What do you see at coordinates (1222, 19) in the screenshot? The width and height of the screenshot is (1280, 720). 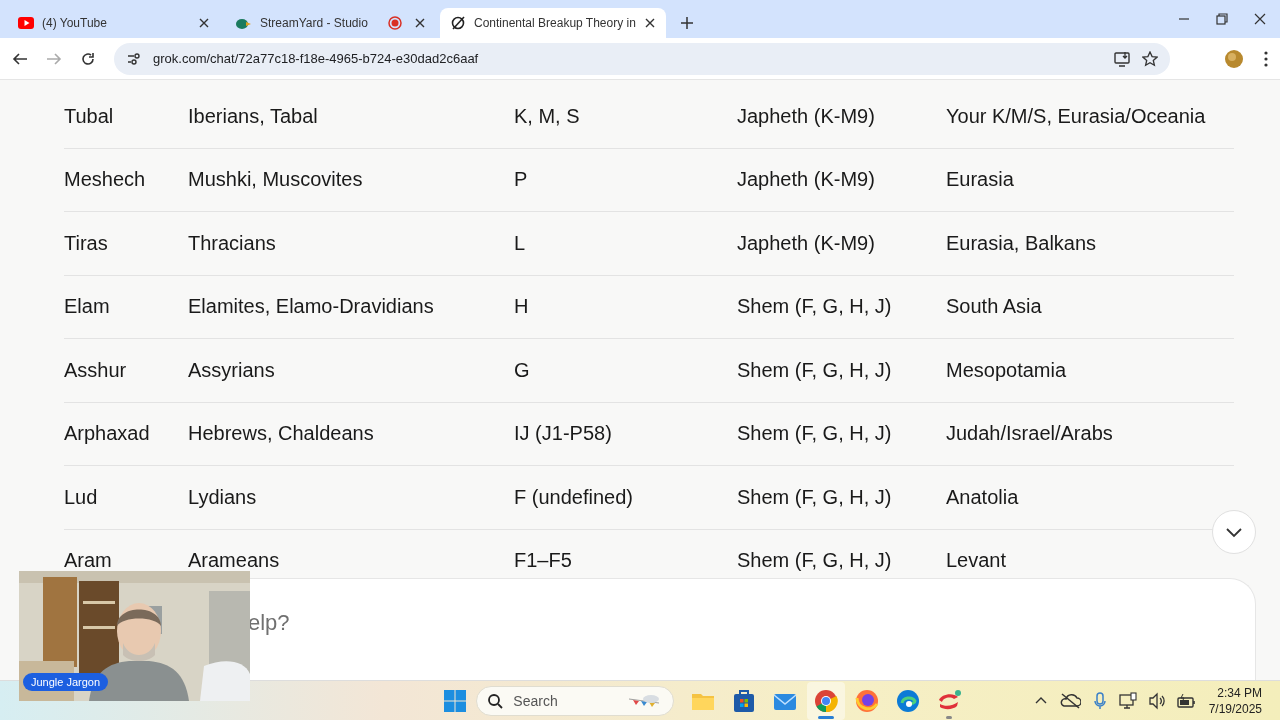 I see `restore-icon` at bounding box center [1222, 19].